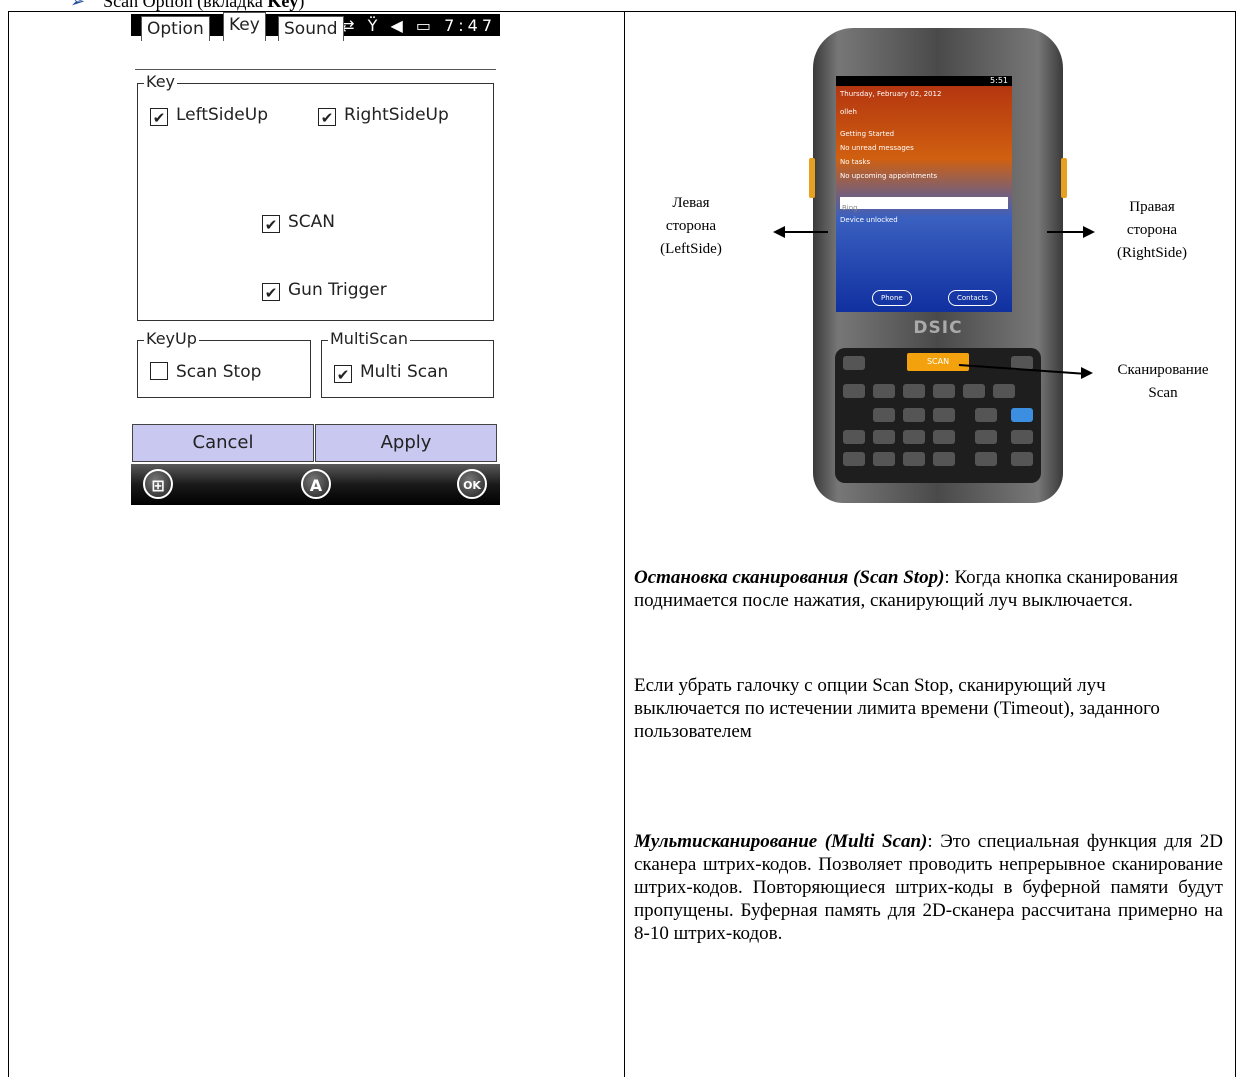  What do you see at coordinates (158, 484) in the screenshot?
I see `start-icon: ⊞` at bounding box center [158, 484].